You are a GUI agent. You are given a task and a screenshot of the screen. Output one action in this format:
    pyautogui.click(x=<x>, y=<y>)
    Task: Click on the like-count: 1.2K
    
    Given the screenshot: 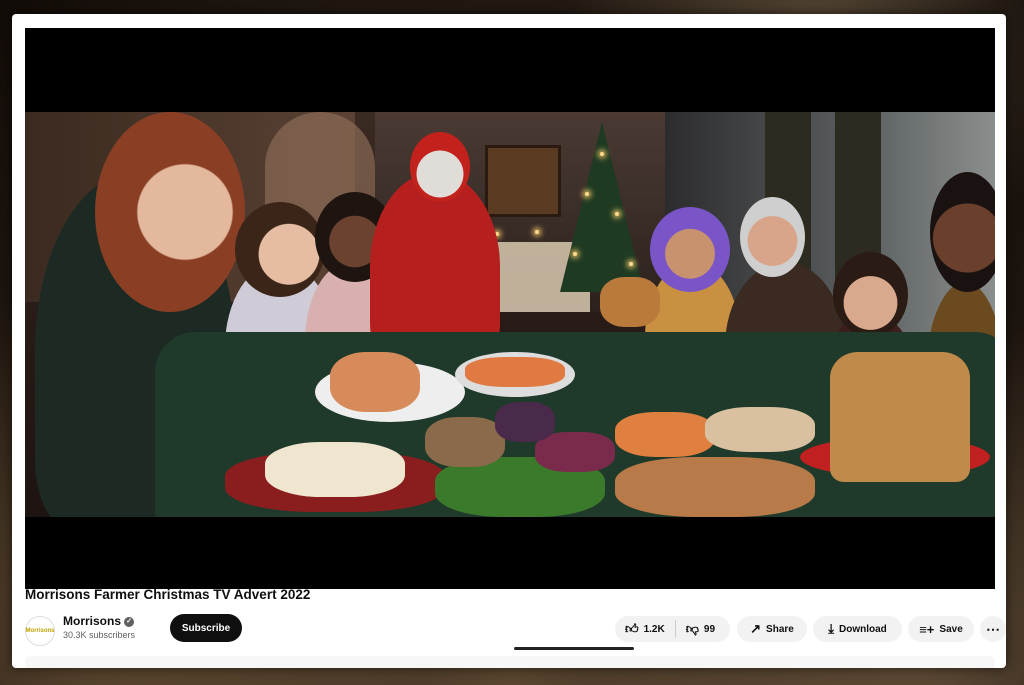 What is the action you would take?
    pyautogui.click(x=654, y=629)
    